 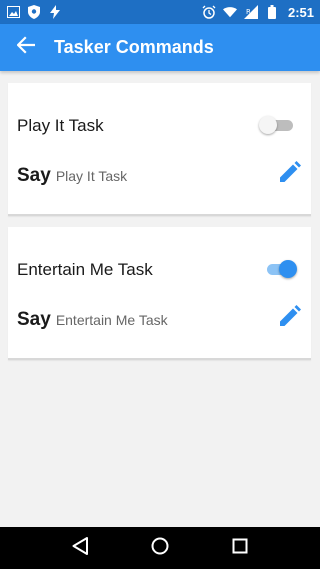 I want to click on arrow-back-icon, so click(x=26, y=47).